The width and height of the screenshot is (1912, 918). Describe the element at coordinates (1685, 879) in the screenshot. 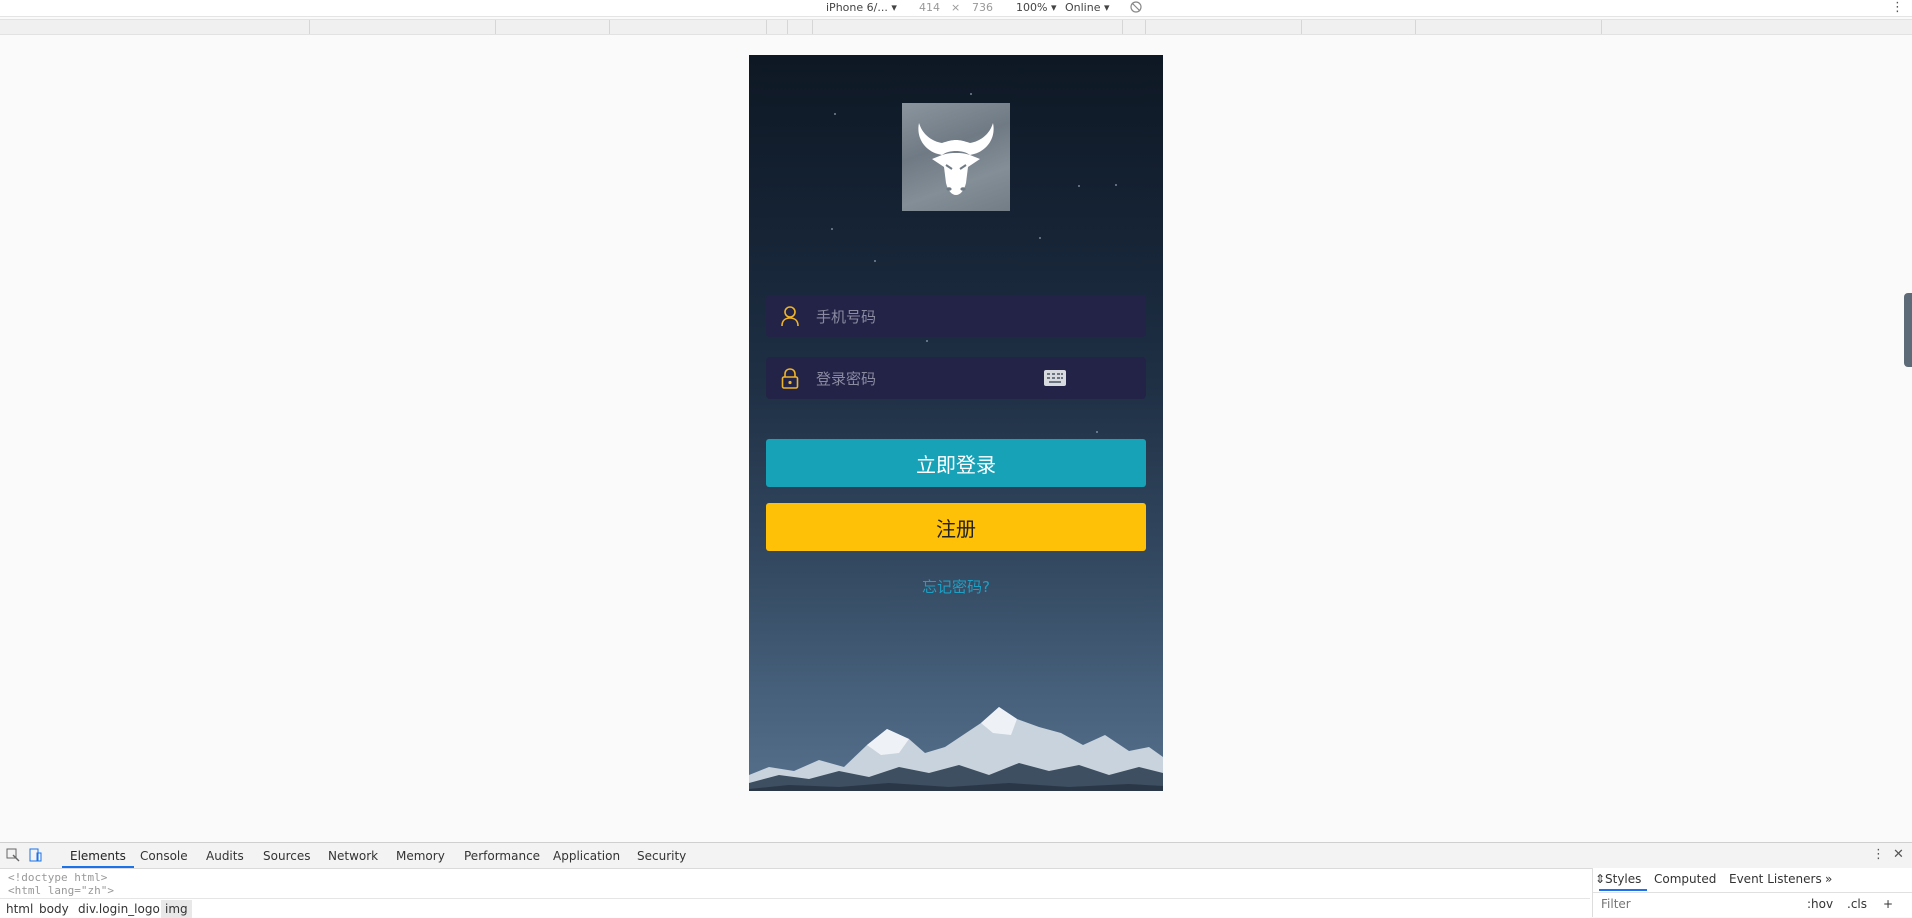

I see `tab-computed: Computed` at that location.